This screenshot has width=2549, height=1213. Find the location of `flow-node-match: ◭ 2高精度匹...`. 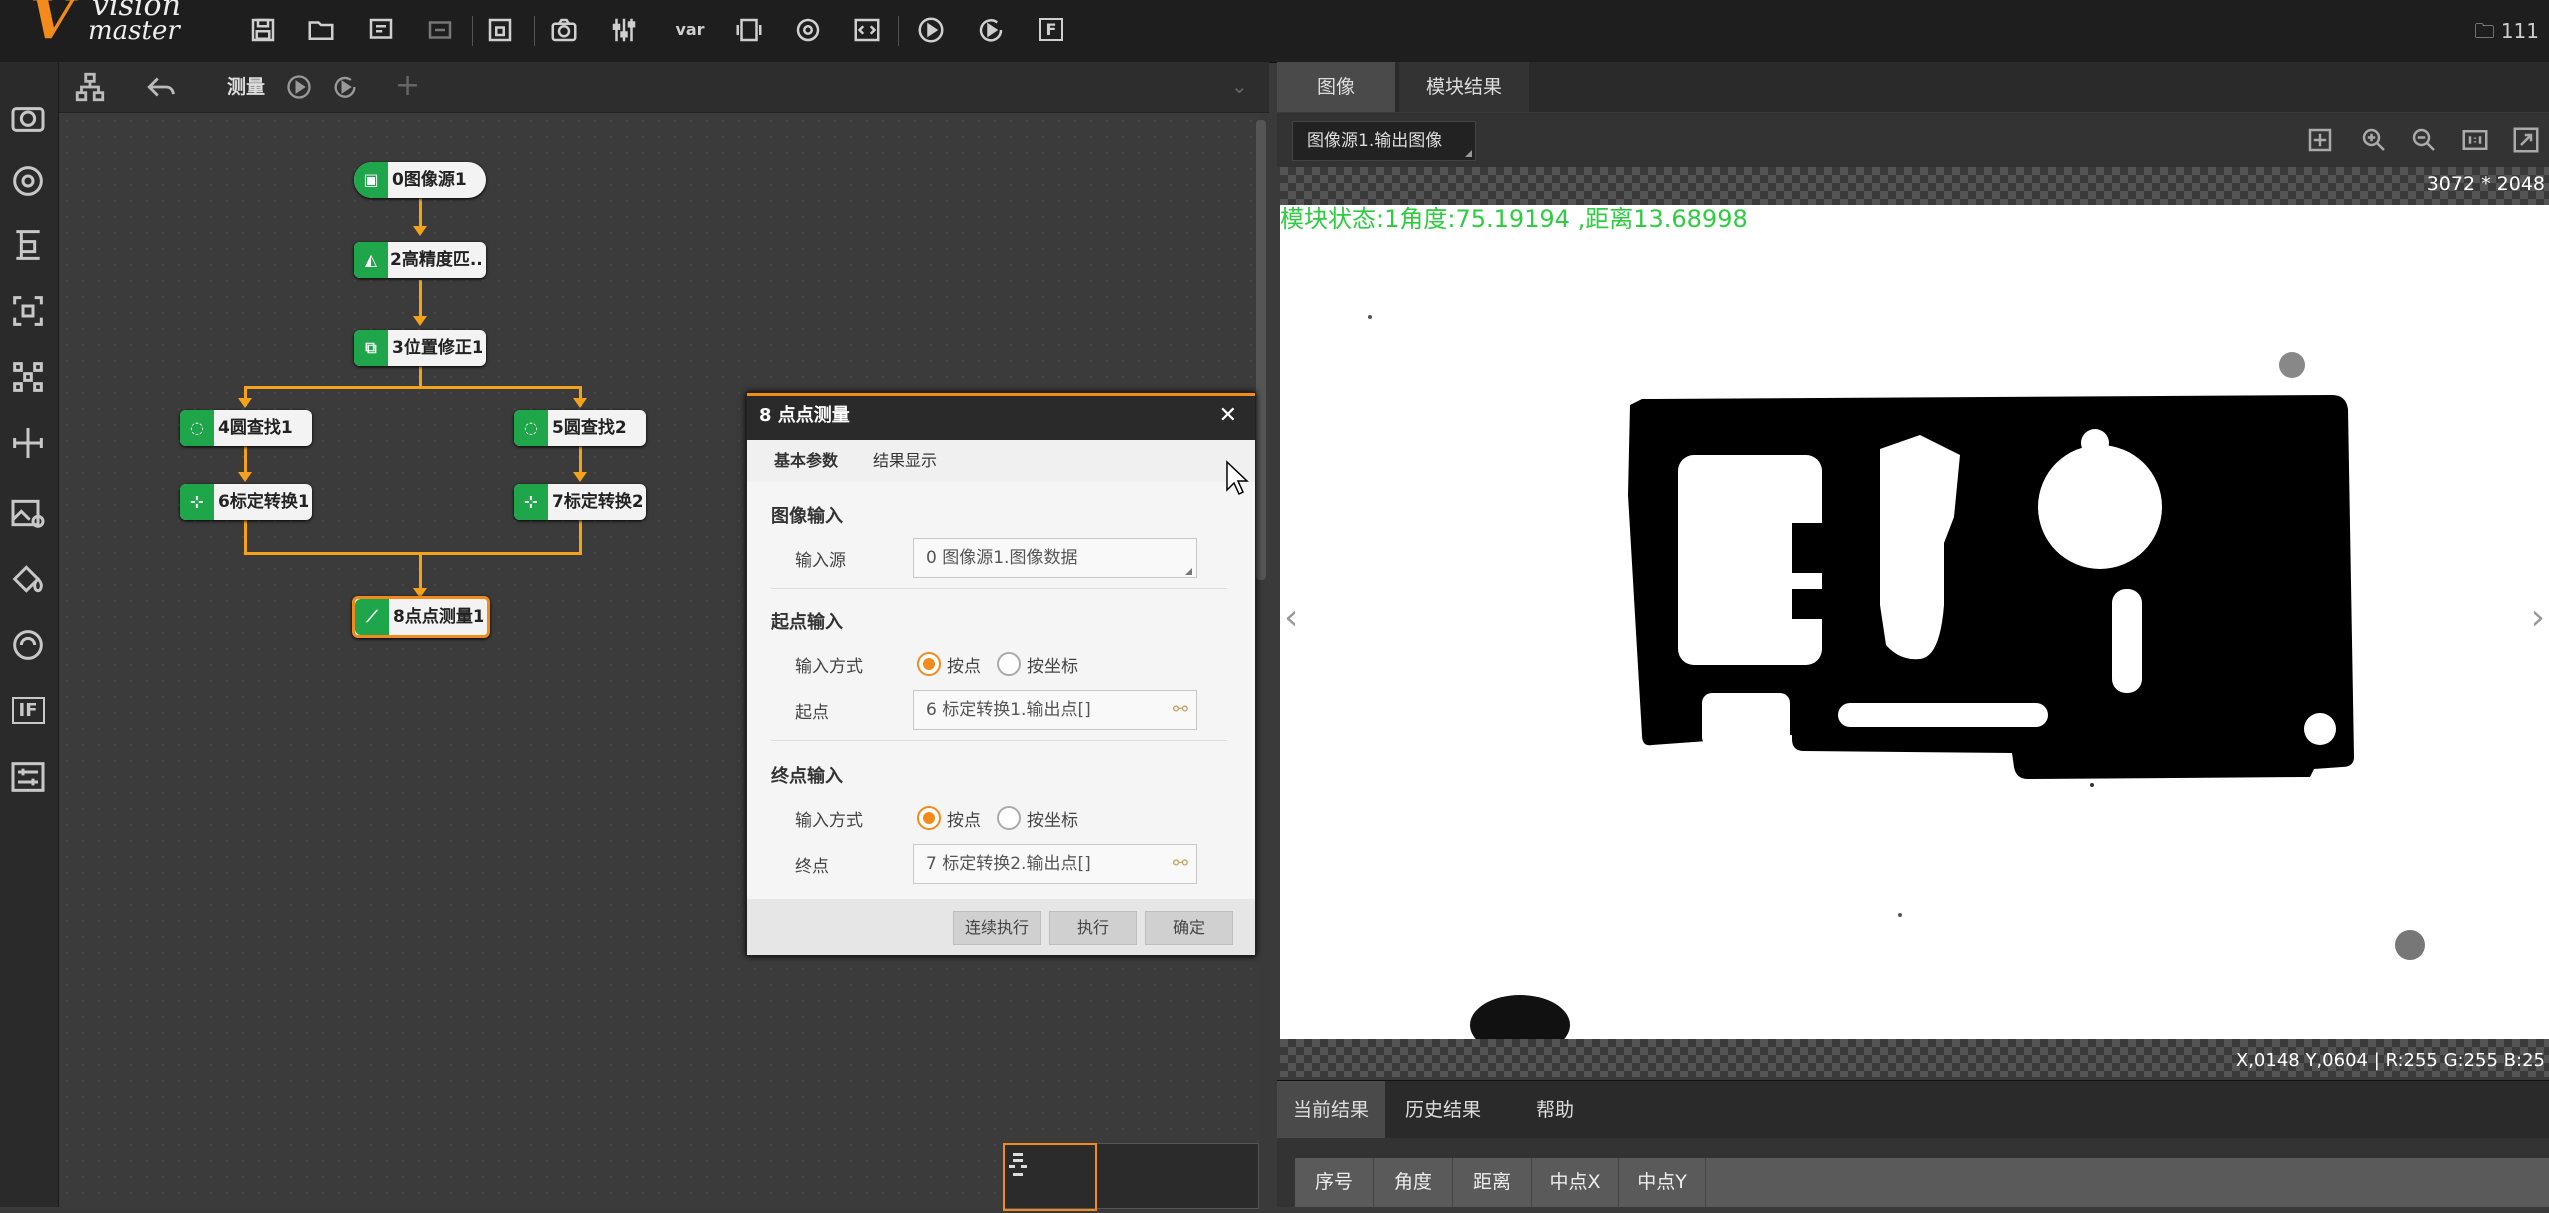

flow-node-match: ◭ 2高精度匹... is located at coordinates (420, 260).